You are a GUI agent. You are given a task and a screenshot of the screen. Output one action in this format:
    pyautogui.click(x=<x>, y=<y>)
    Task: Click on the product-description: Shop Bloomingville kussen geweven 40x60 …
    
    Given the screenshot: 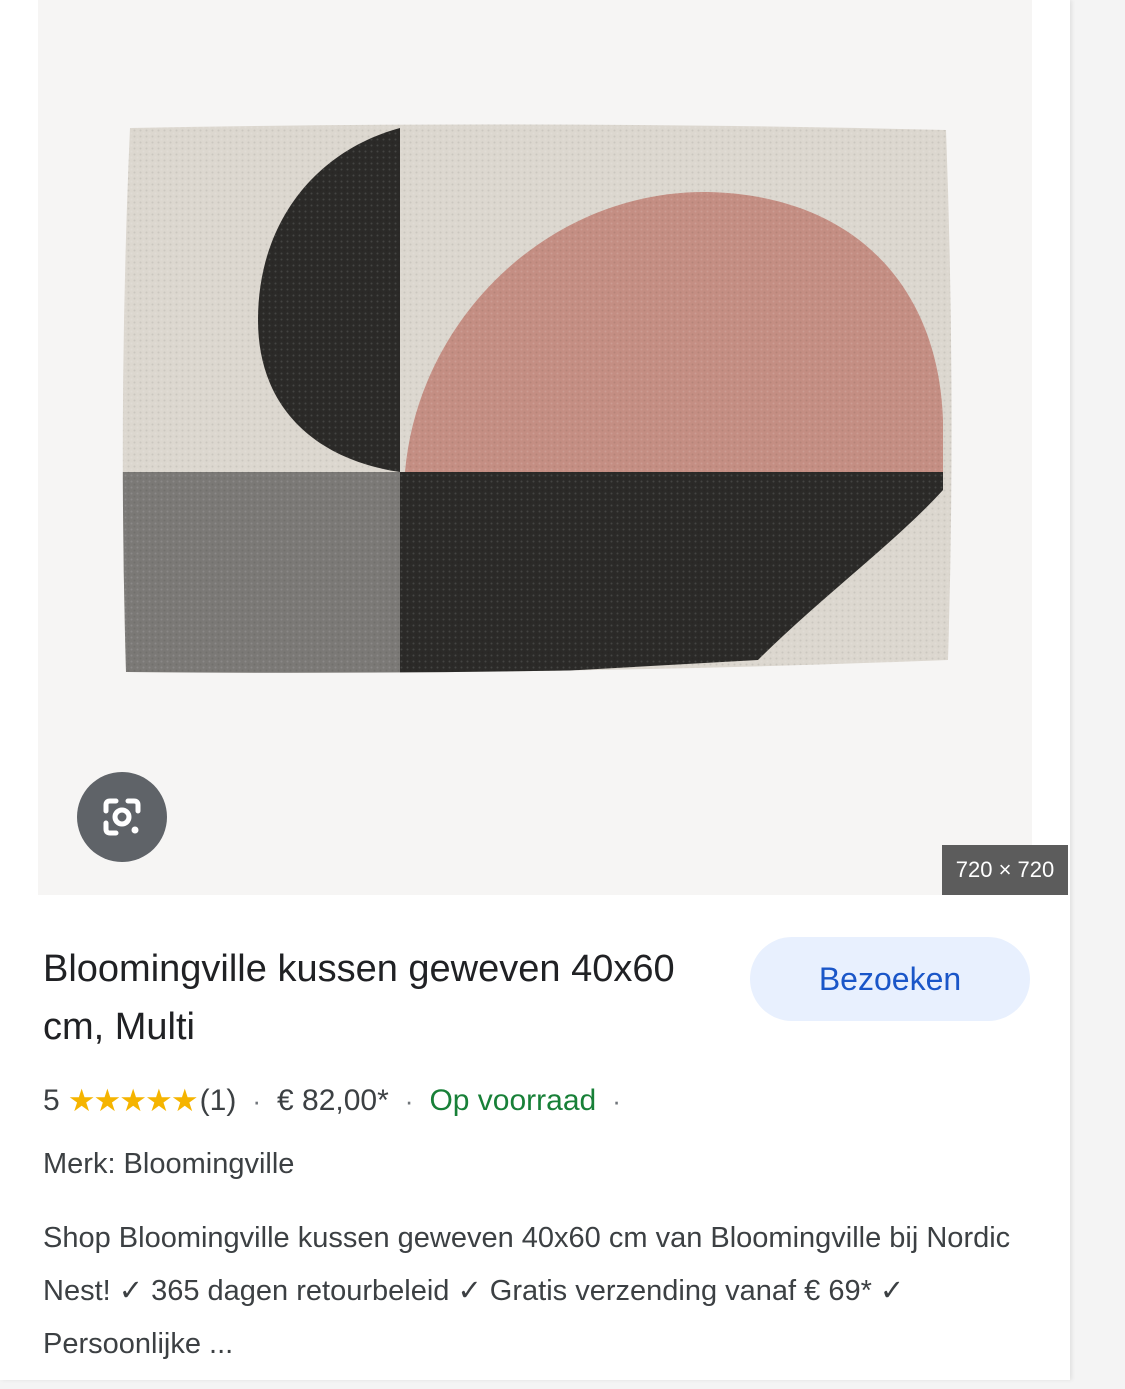 What is the action you would take?
    pyautogui.click(x=527, y=1291)
    